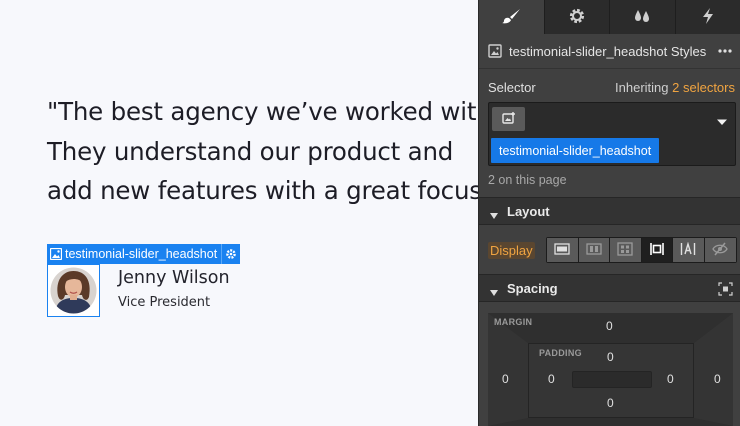  Describe the element at coordinates (250, 151) in the screenshot. I see `quote-line: They understand our product and` at that location.